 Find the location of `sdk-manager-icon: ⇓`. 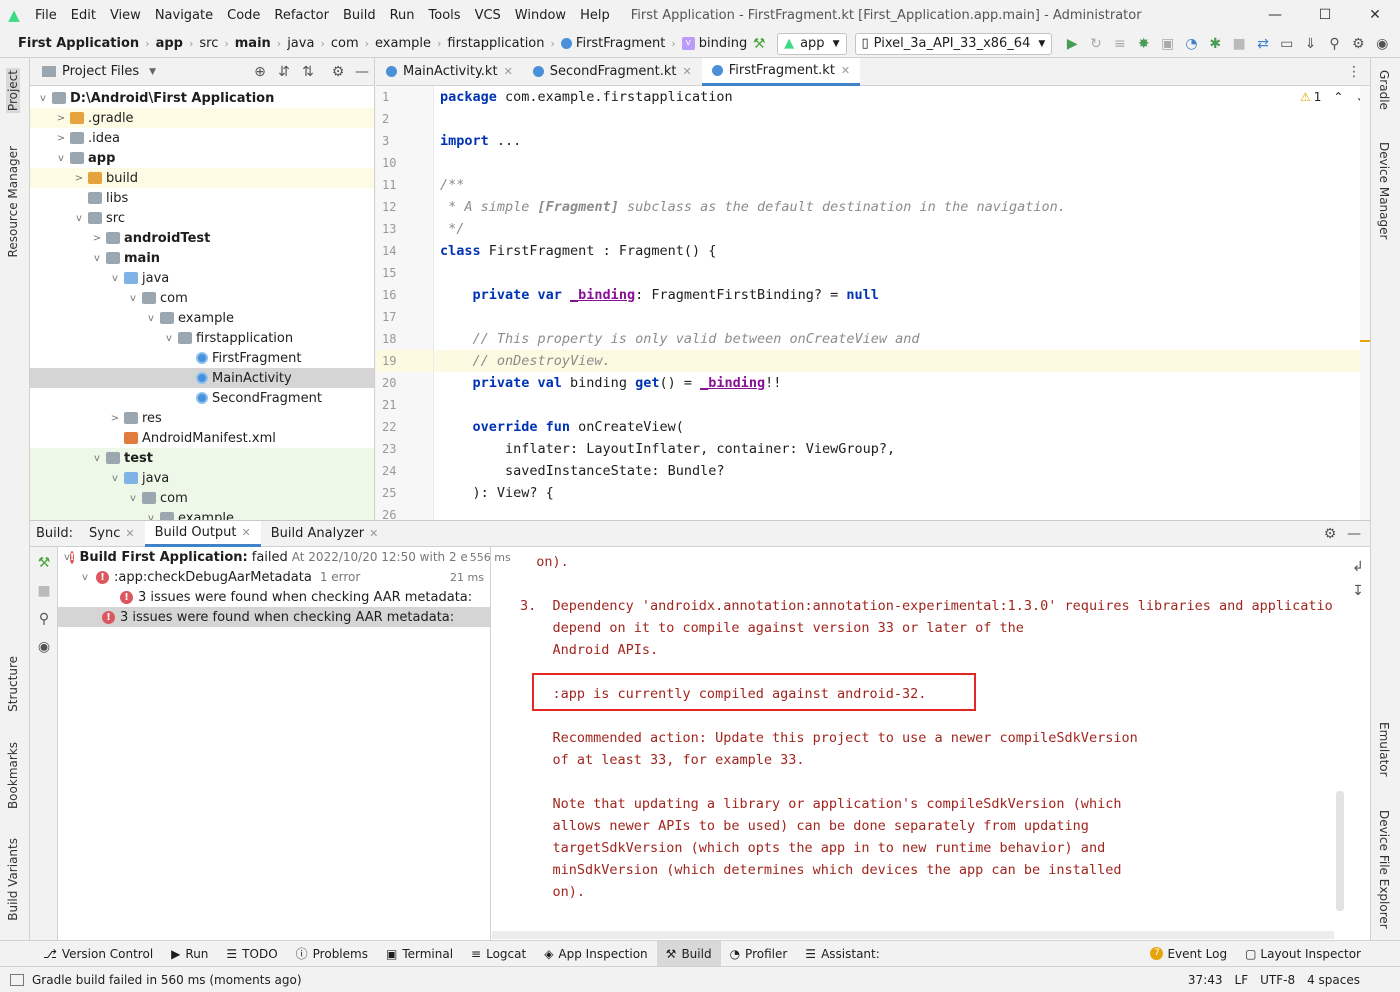

sdk-manager-icon: ⇓ is located at coordinates (1311, 44).